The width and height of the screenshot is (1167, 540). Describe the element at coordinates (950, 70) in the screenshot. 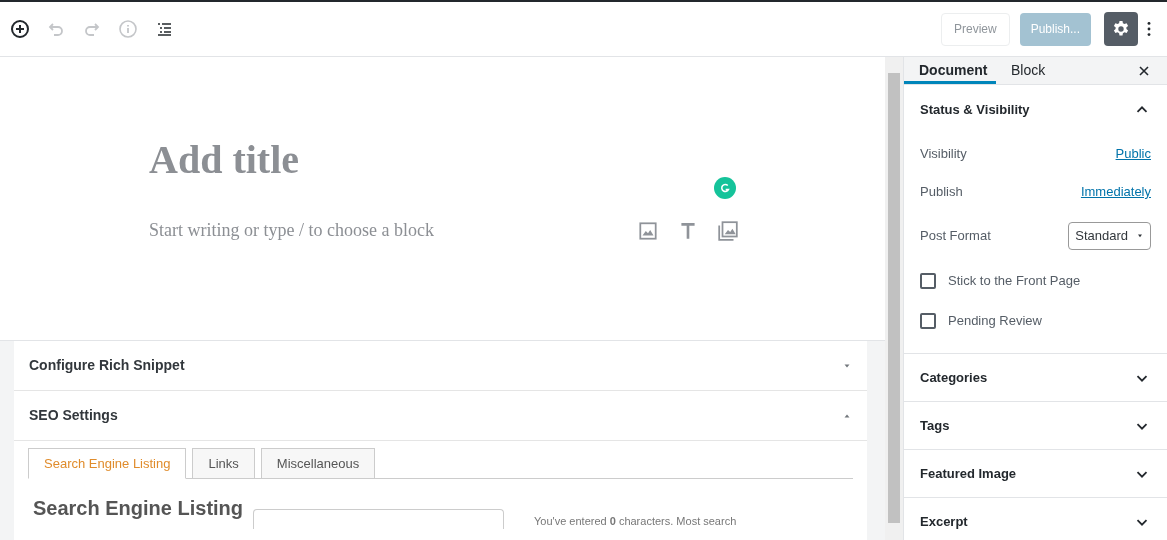

I see `sidebar-tab: Document` at that location.